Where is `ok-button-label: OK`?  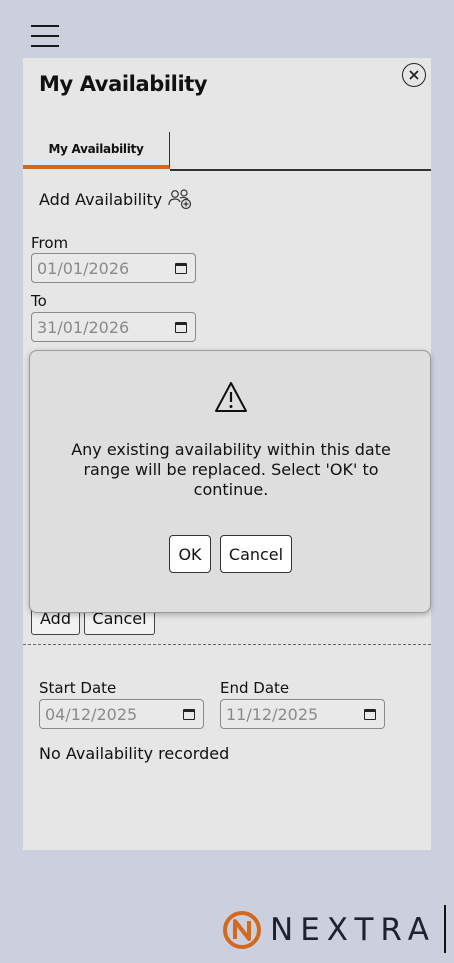 ok-button-label: OK is located at coordinates (190, 554).